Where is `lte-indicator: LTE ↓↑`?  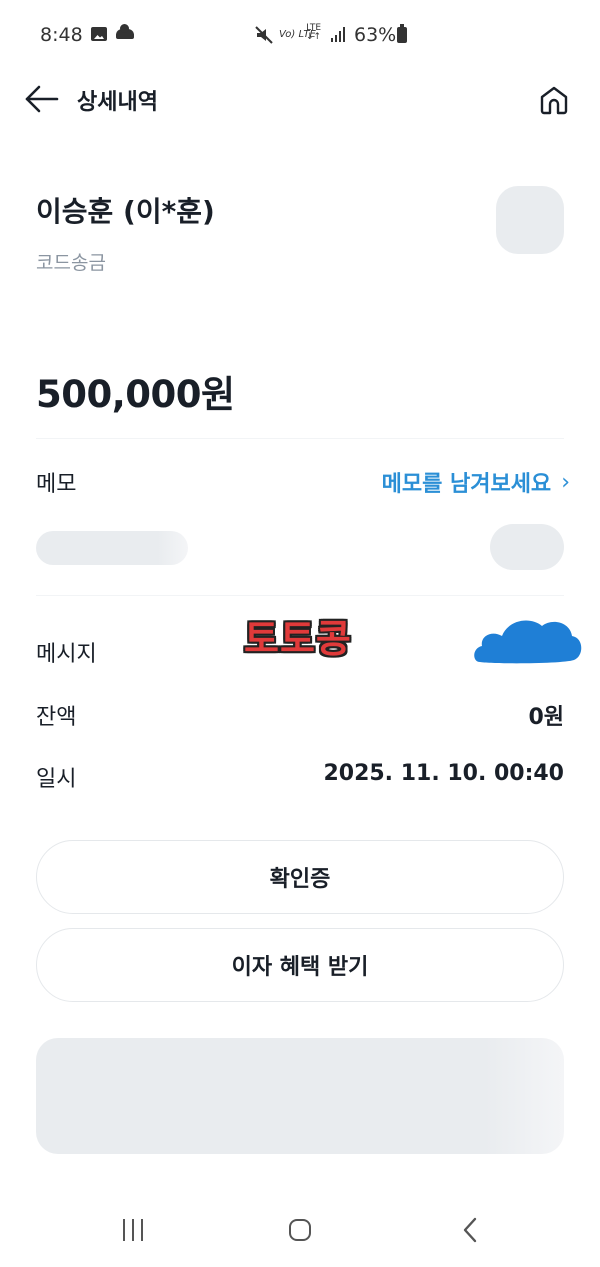 lte-indicator: LTE ↓↑ is located at coordinates (313, 33).